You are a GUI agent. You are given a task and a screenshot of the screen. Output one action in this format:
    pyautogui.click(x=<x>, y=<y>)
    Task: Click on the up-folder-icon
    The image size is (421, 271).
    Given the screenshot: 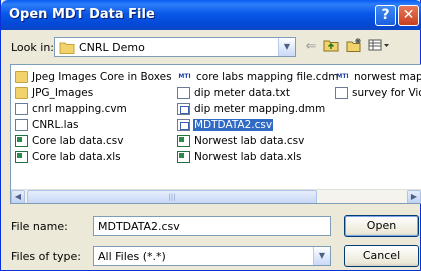 What is the action you would take?
    pyautogui.click(x=331, y=47)
    